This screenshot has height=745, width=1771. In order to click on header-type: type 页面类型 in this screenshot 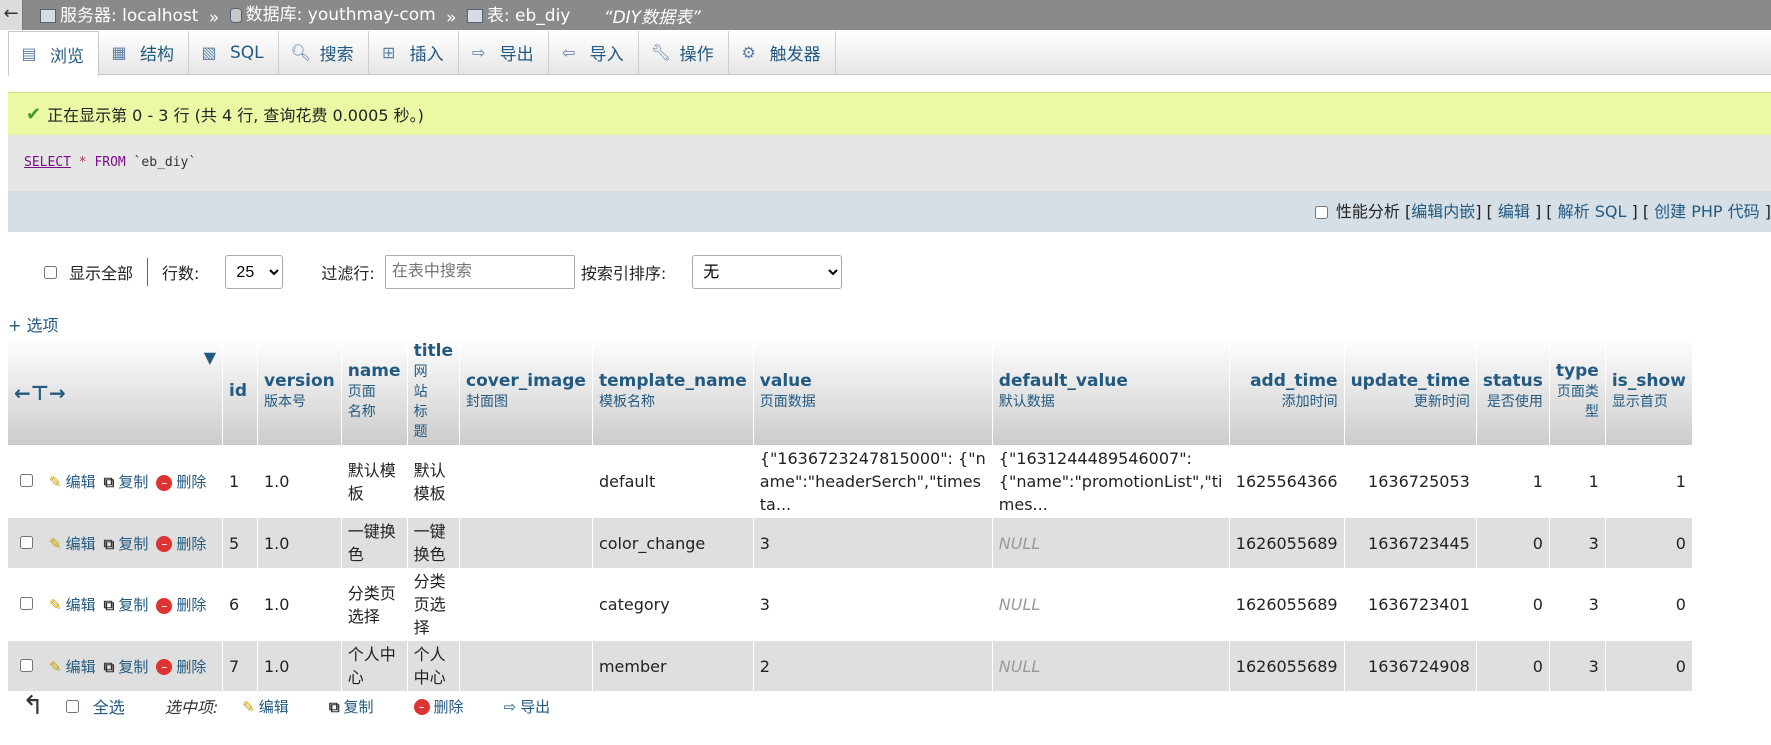, I will do `click(1577, 391)`.